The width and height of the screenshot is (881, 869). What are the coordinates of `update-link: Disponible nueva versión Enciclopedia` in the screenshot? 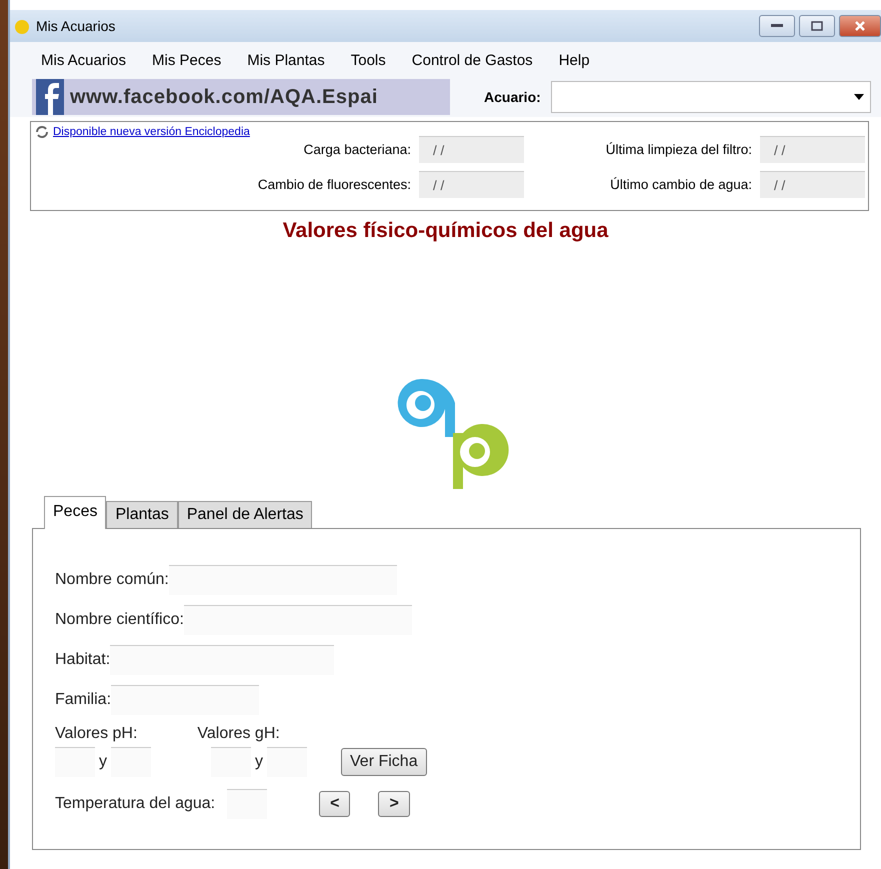 It's located at (151, 132).